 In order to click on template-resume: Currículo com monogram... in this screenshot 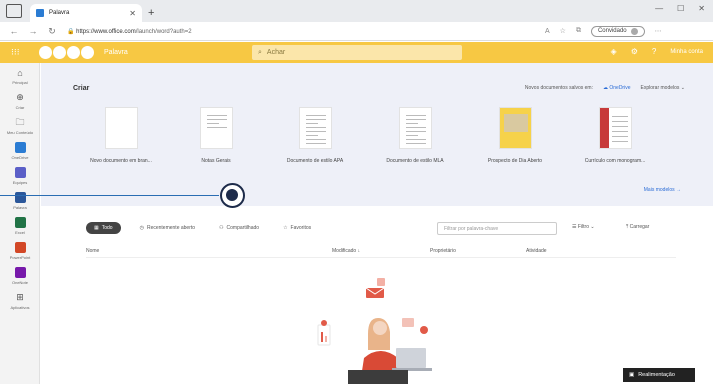, I will do `click(615, 135)`.